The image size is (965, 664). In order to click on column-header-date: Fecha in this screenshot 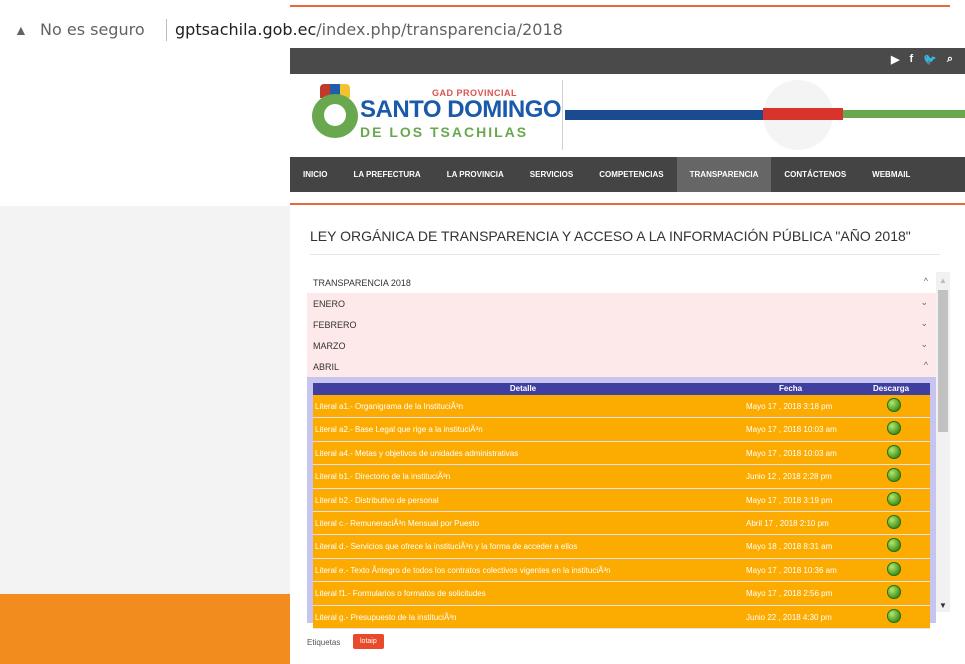, I will do `click(791, 388)`.